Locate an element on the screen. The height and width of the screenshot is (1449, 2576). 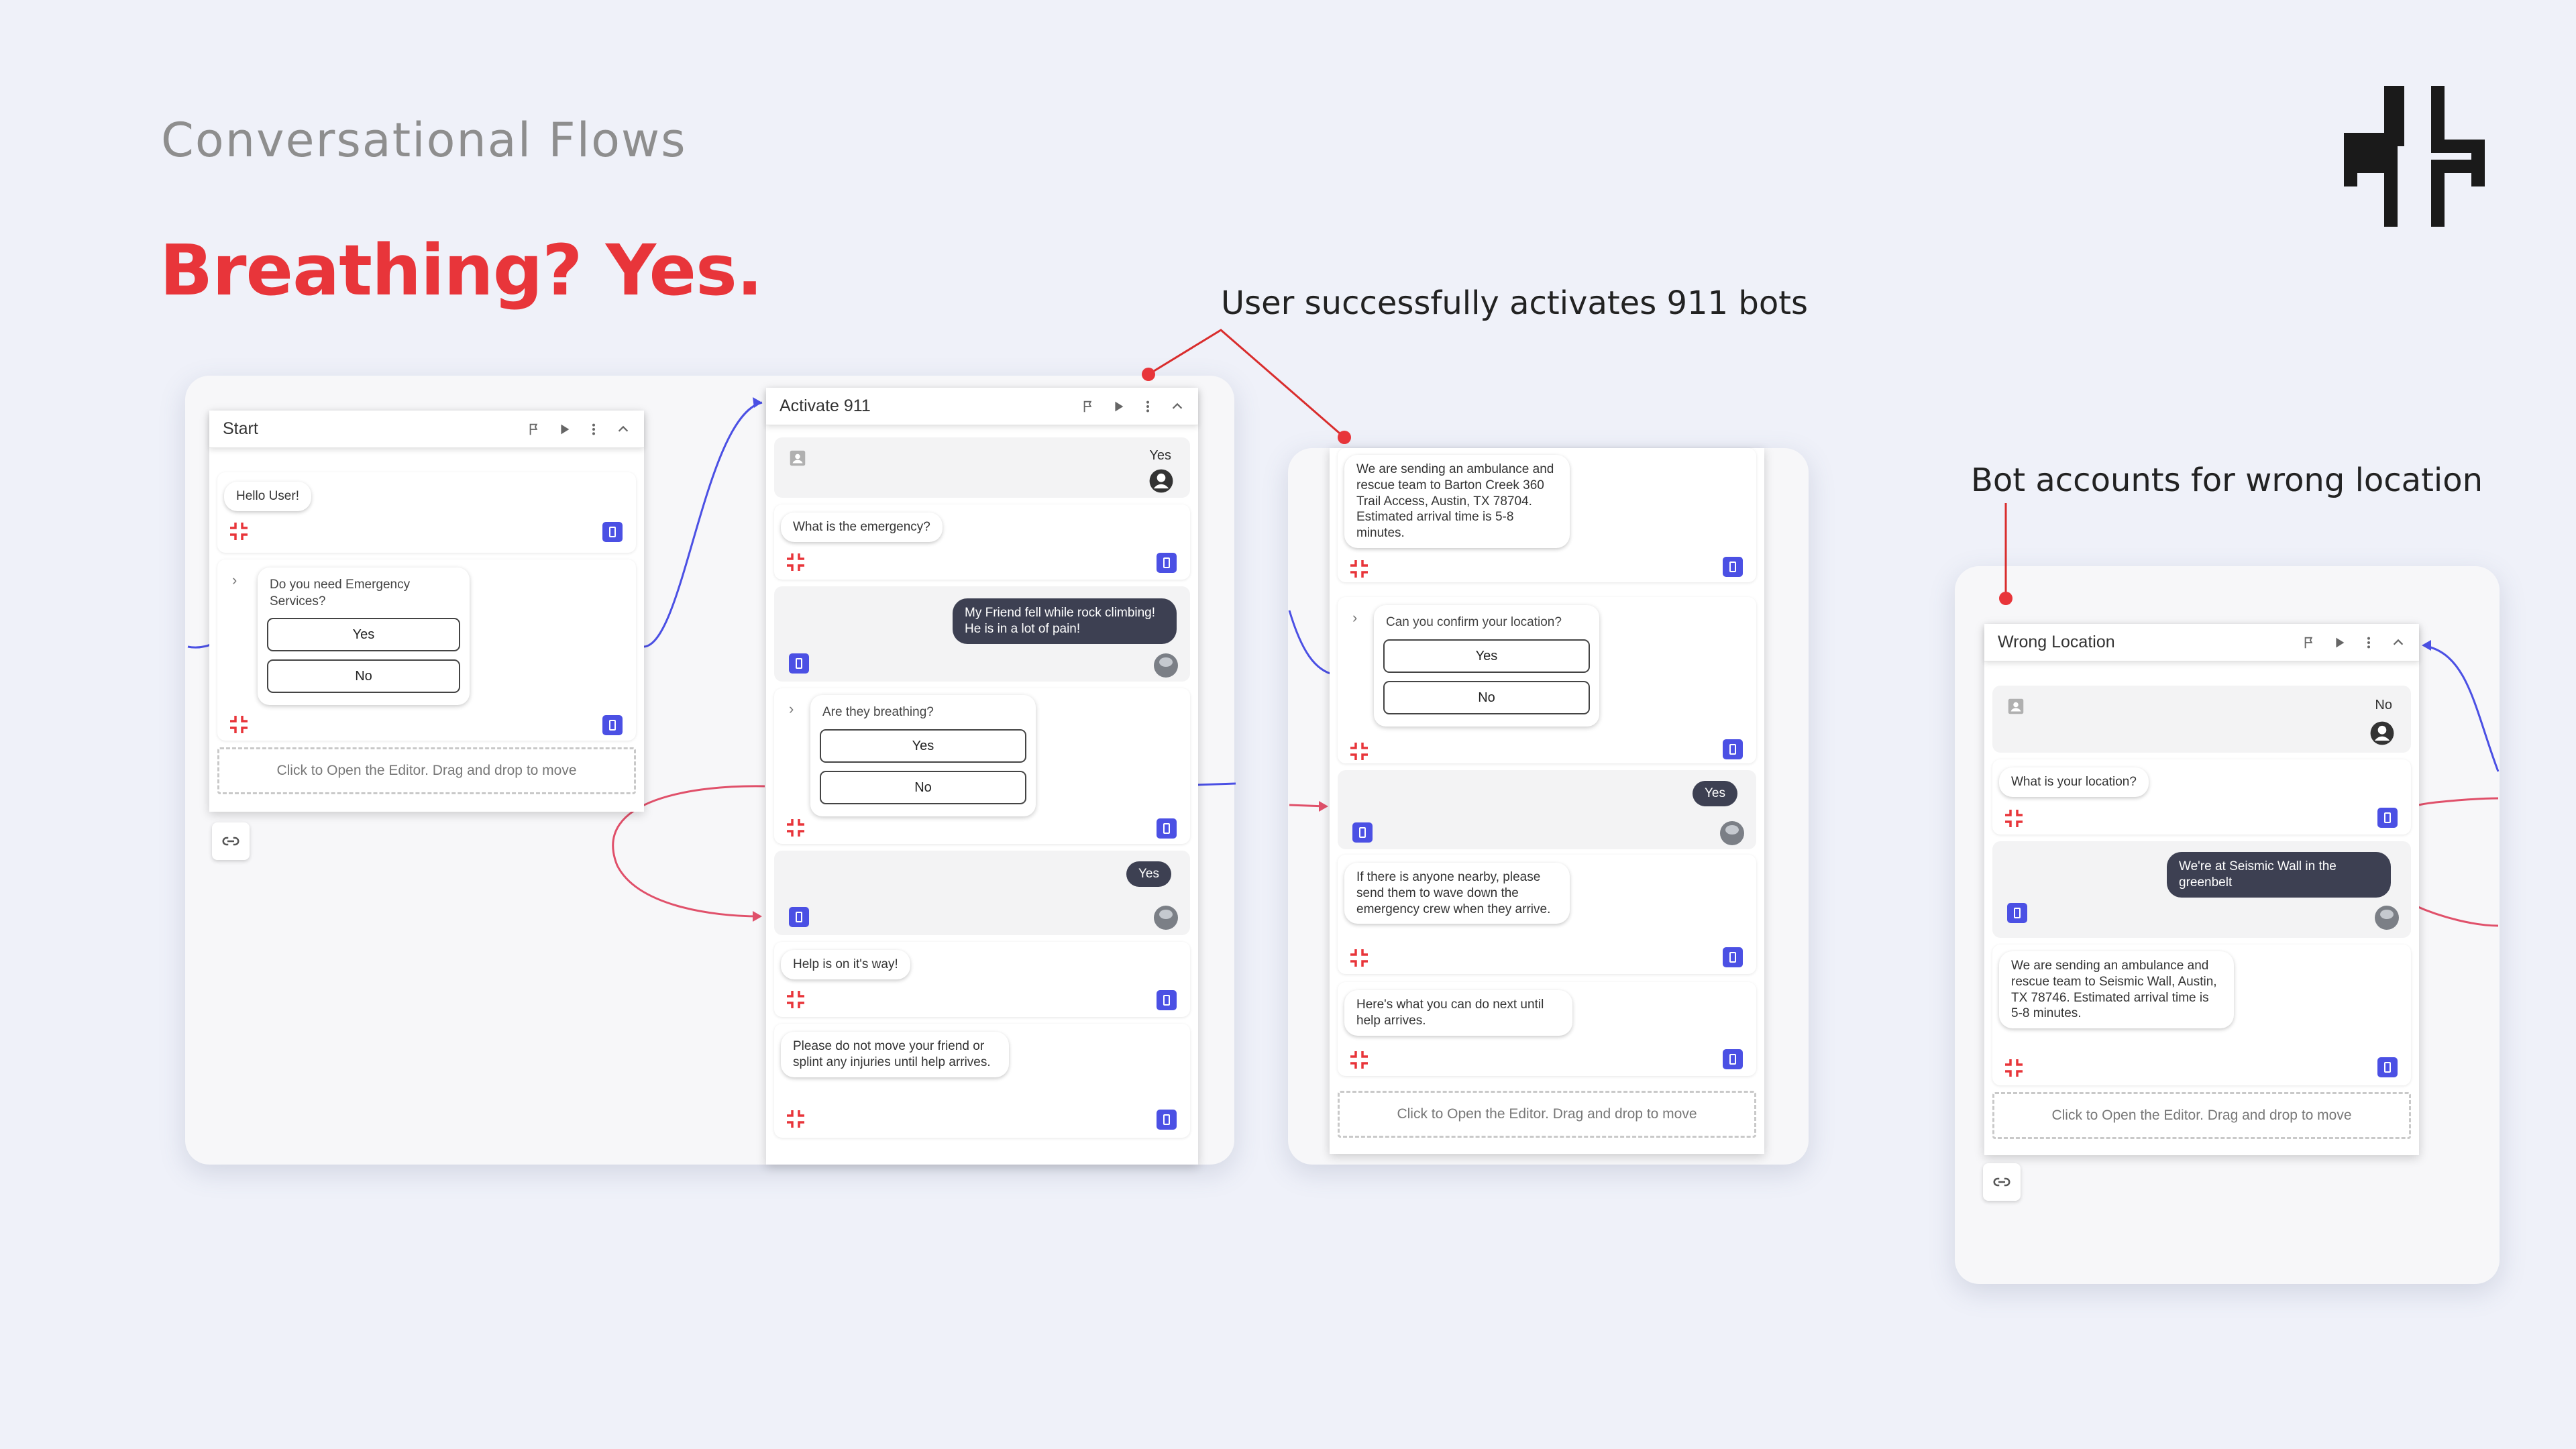
flow-header: Activate 911 is located at coordinates (982, 406).